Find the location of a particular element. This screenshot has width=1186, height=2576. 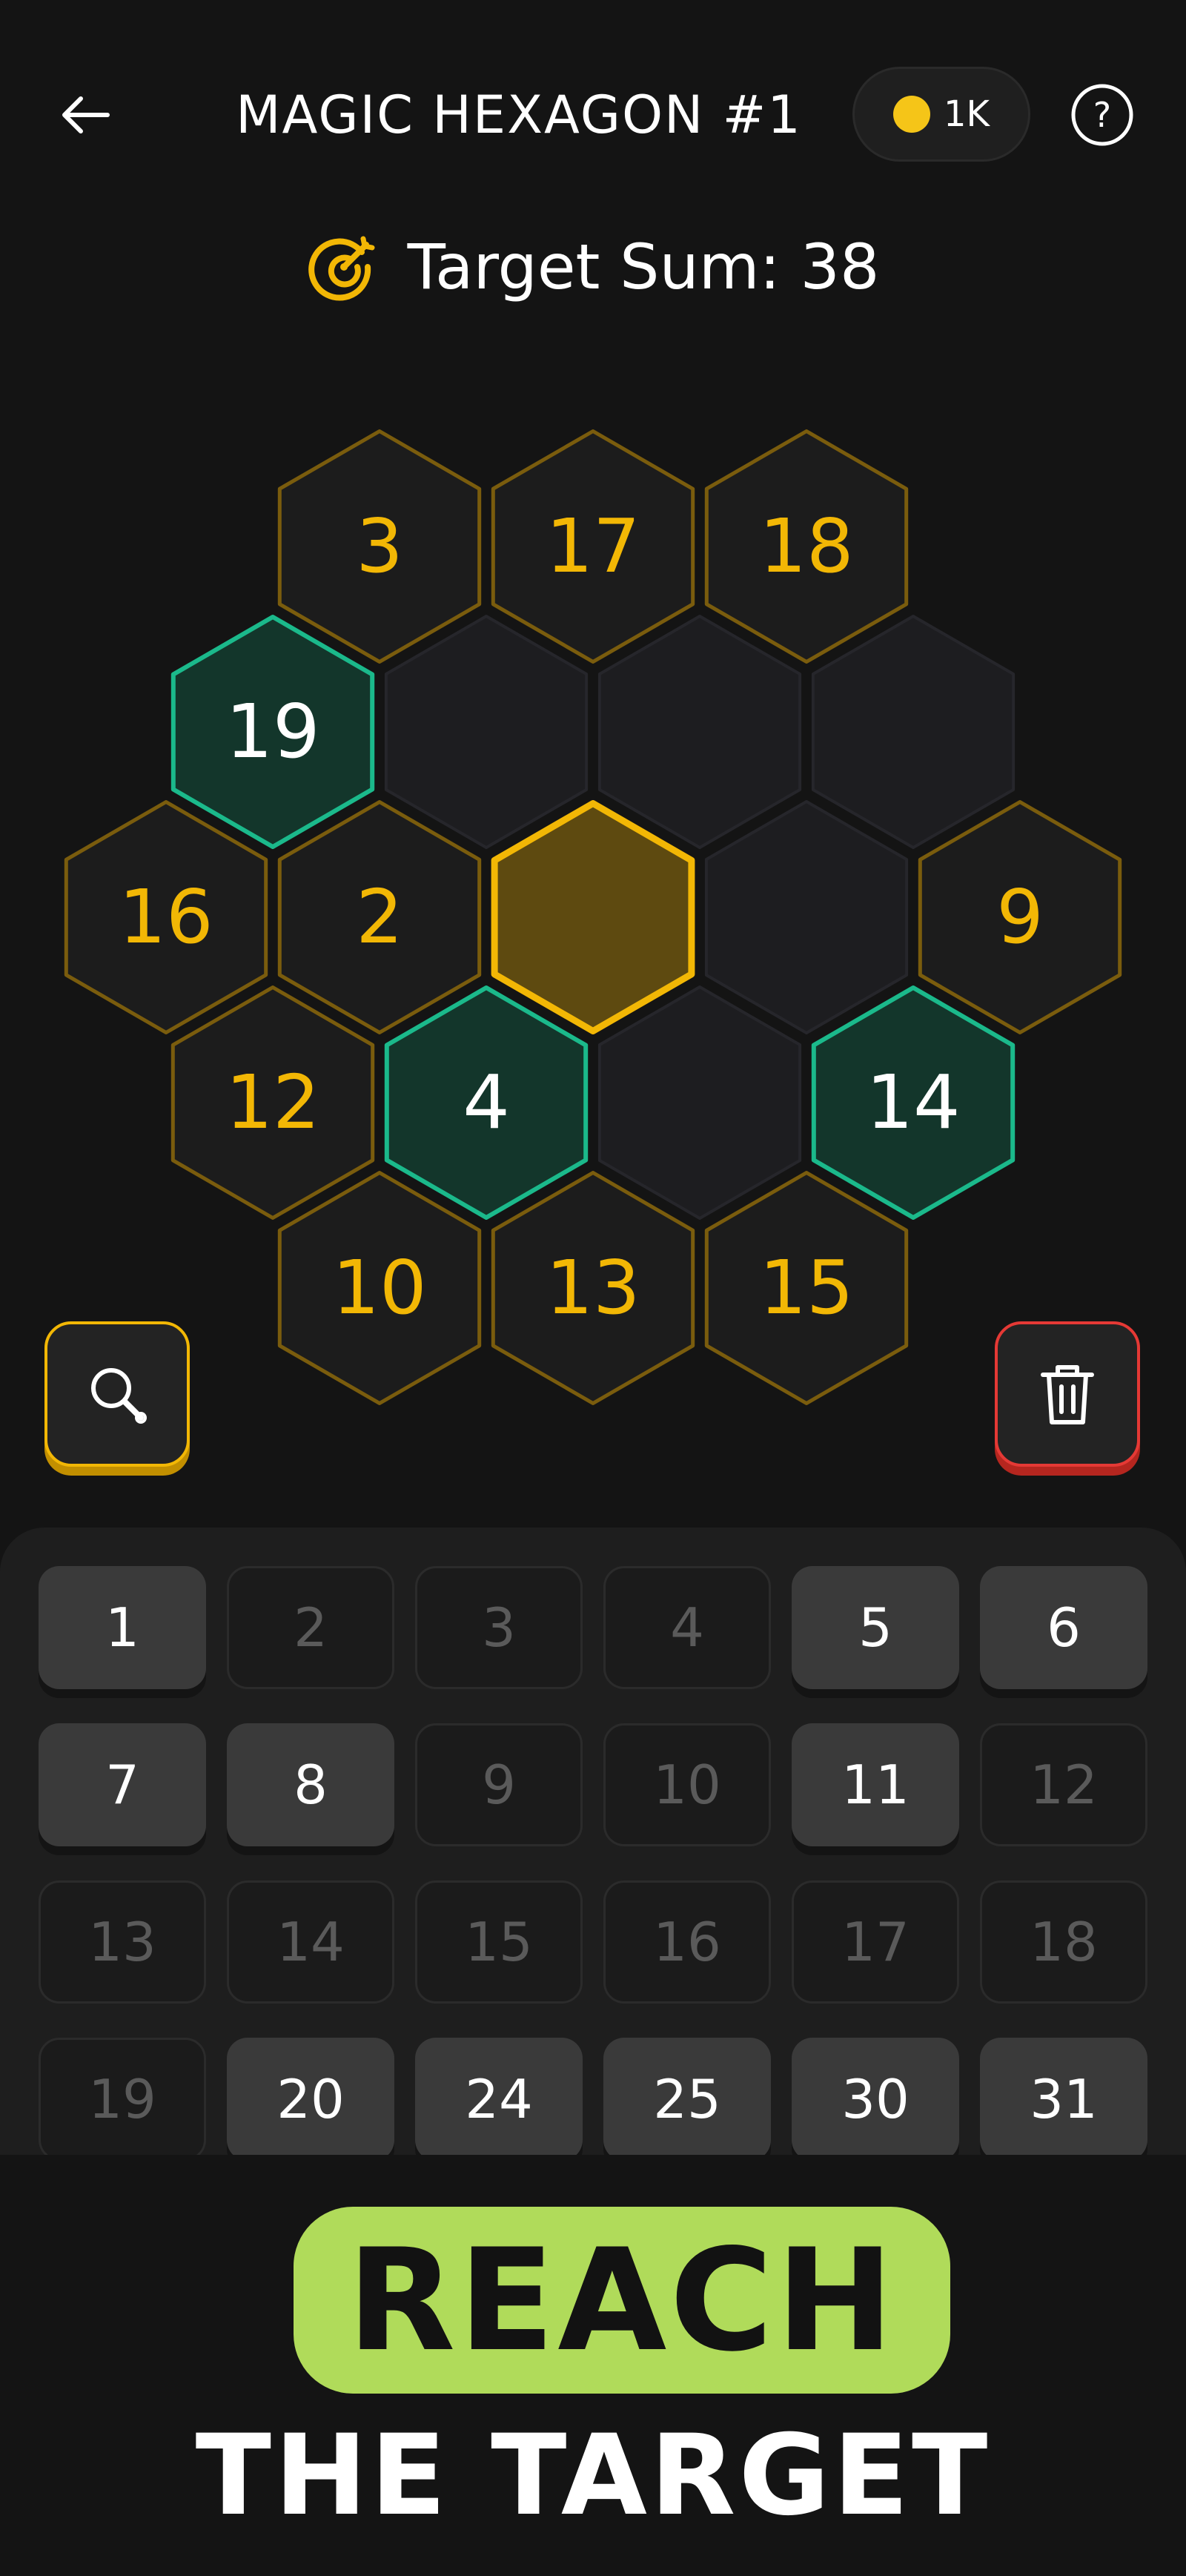

banner-line-1: REACH is located at coordinates (622, 2300).